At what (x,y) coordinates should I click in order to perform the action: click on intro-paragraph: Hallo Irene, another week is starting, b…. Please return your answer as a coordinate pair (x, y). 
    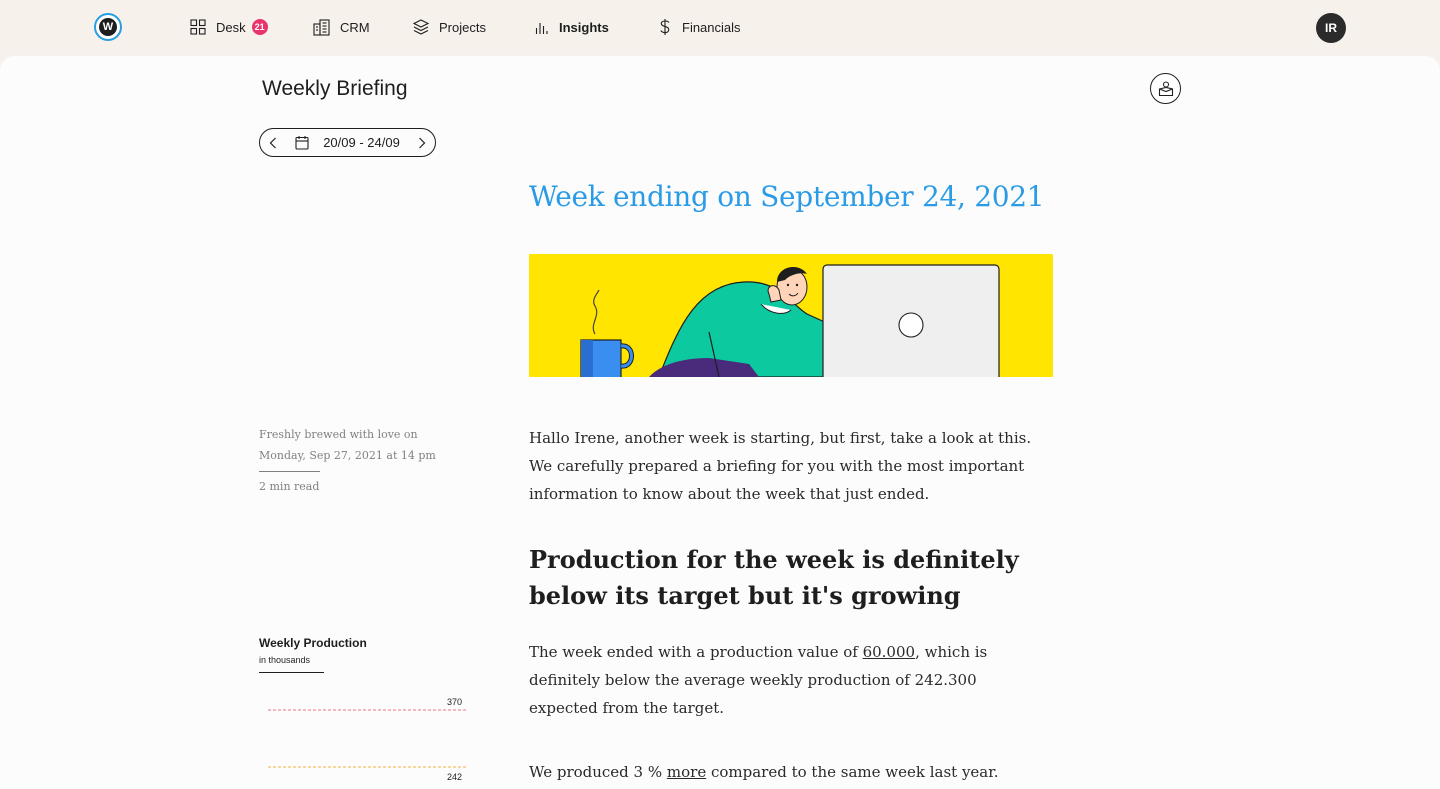
    Looking at the image, I should click on (780, 466).